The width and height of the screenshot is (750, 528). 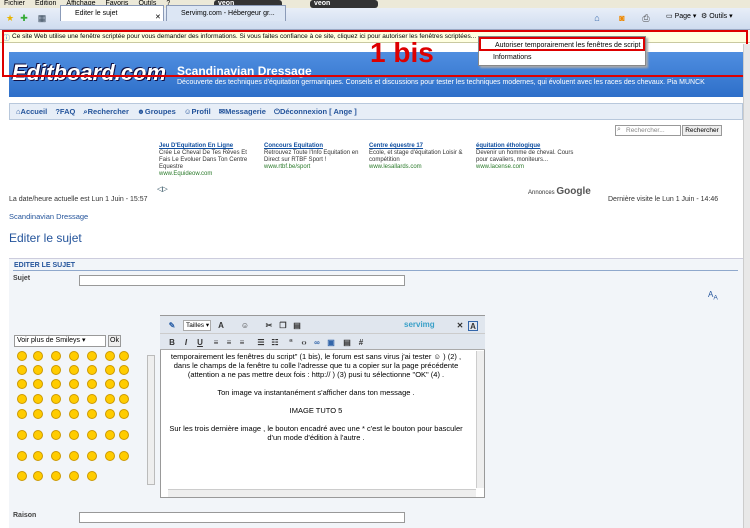 I want to click on italic-icon: I, so click(x=186, y=343).